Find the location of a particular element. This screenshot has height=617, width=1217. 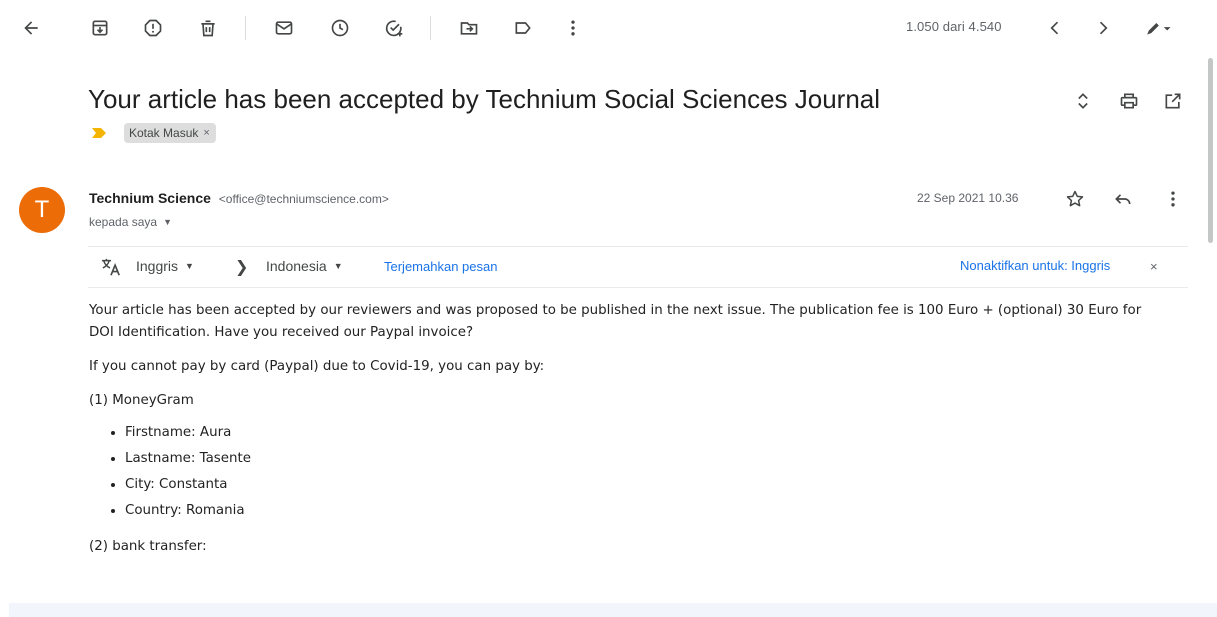

add-task-icon is located at coordinates (394, 28).